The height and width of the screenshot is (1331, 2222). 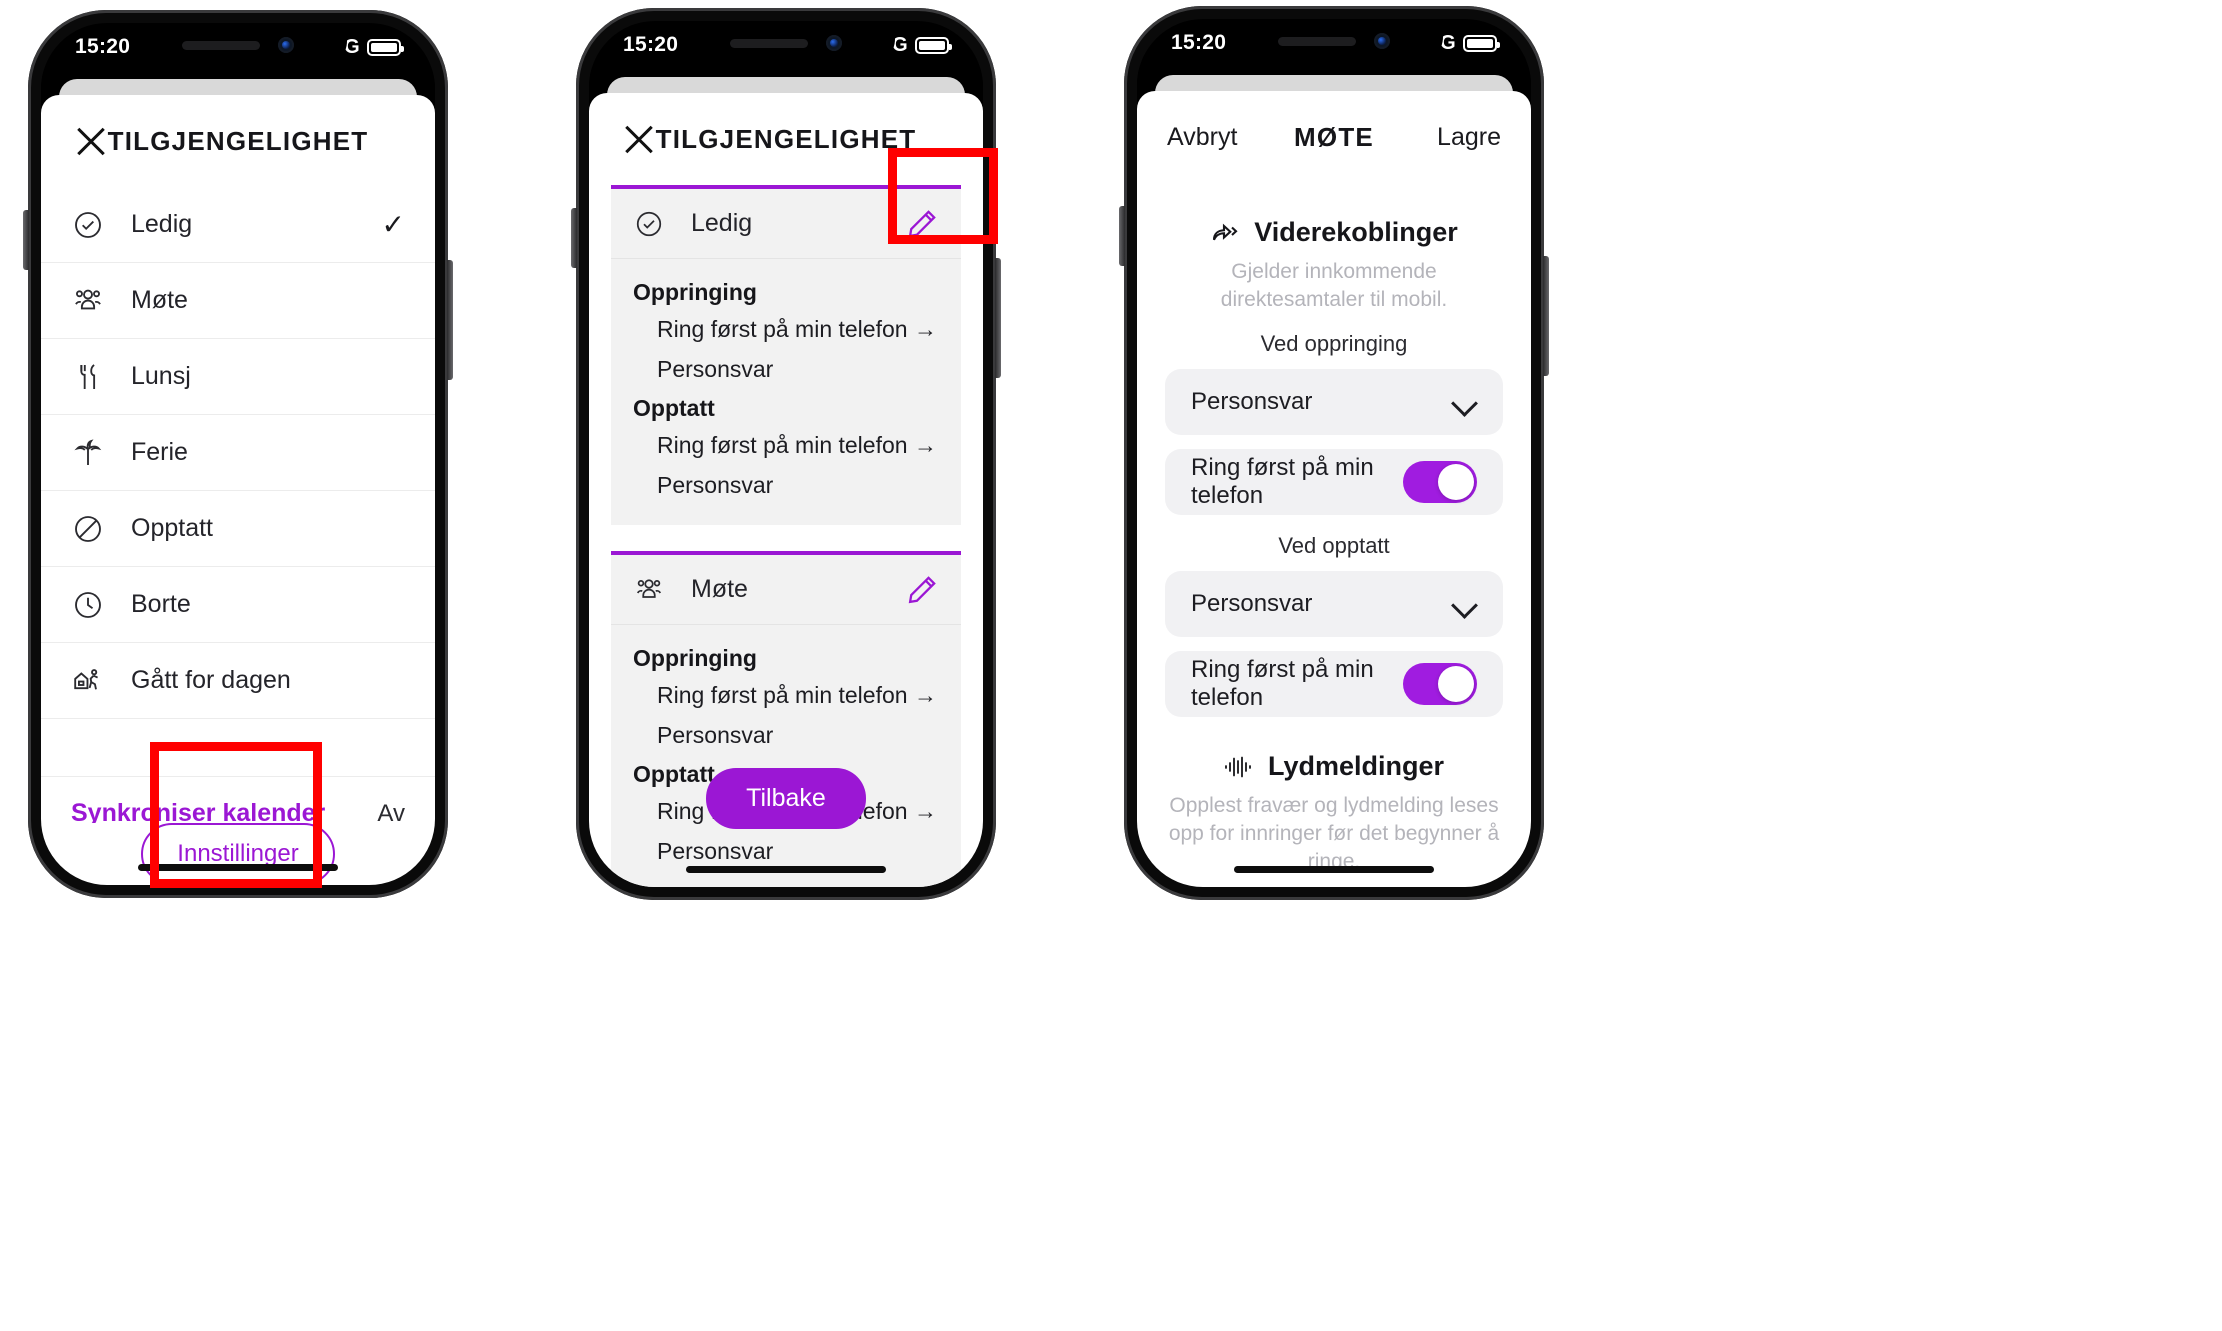 What do you see at coordinates (238, 605) in the screenshot?
I see `list-item-borte: Borte` at bounding box center [238, 605].